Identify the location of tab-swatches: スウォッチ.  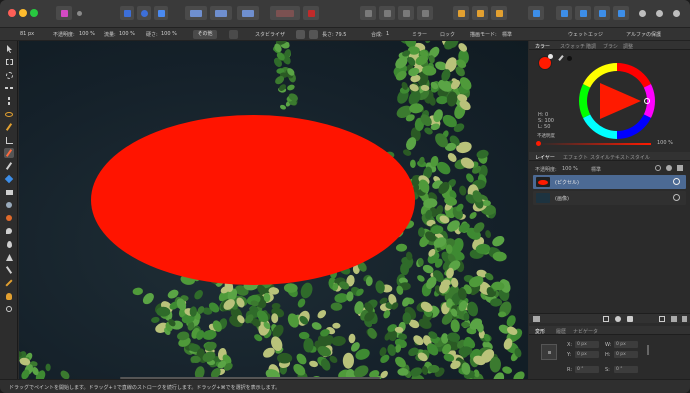
(572, 46).